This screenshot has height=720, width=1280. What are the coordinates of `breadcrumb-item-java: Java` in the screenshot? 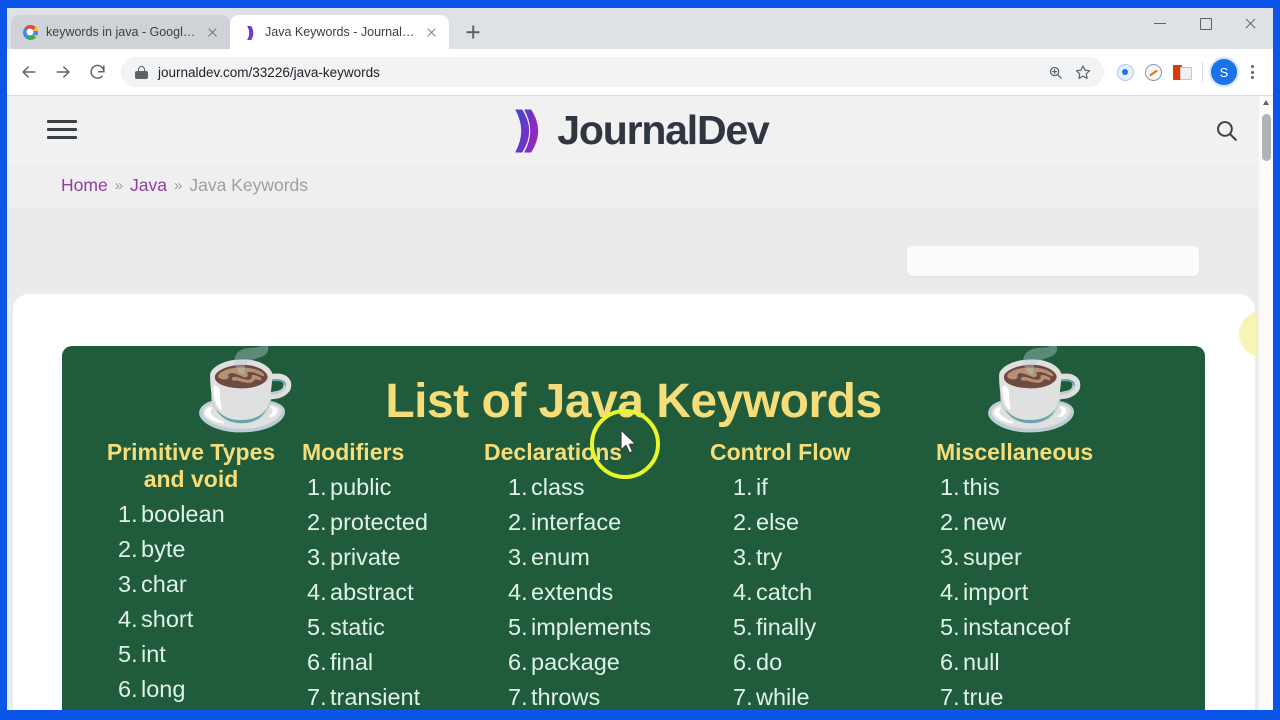 It's located at (148, 185).